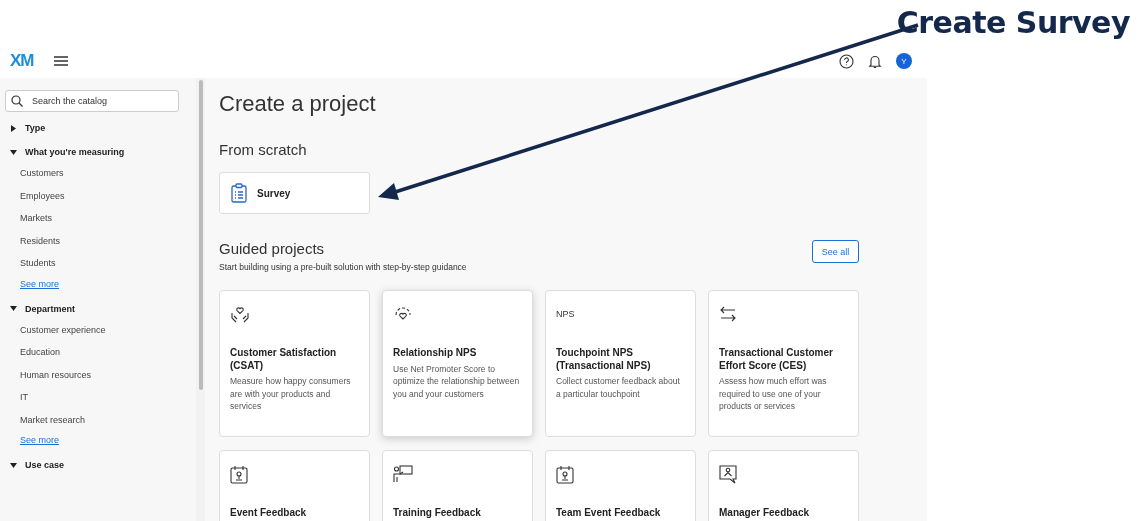  Describe the element at coordinates (200, 235) in the screenshot. I see `scrollbar-thumb` at that location.